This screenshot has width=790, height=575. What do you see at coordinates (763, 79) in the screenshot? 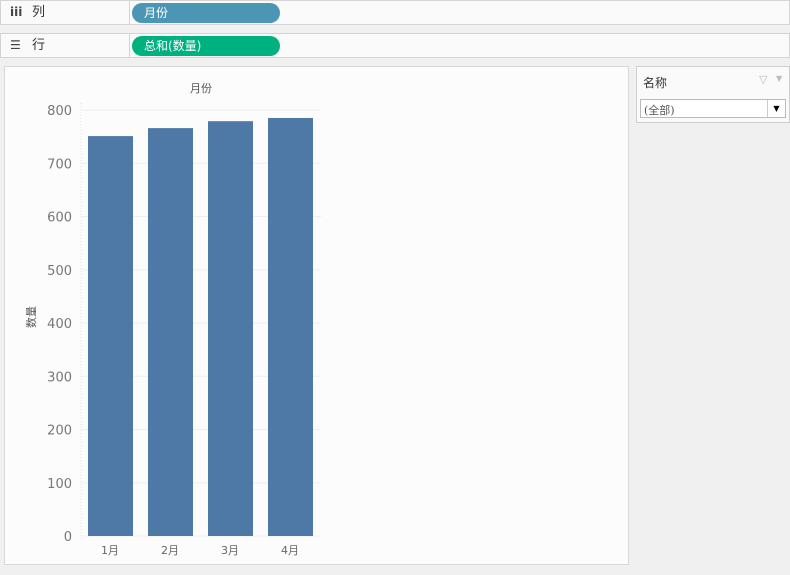
I see `filter-icon: ▽` at bounding box center [763, 79].